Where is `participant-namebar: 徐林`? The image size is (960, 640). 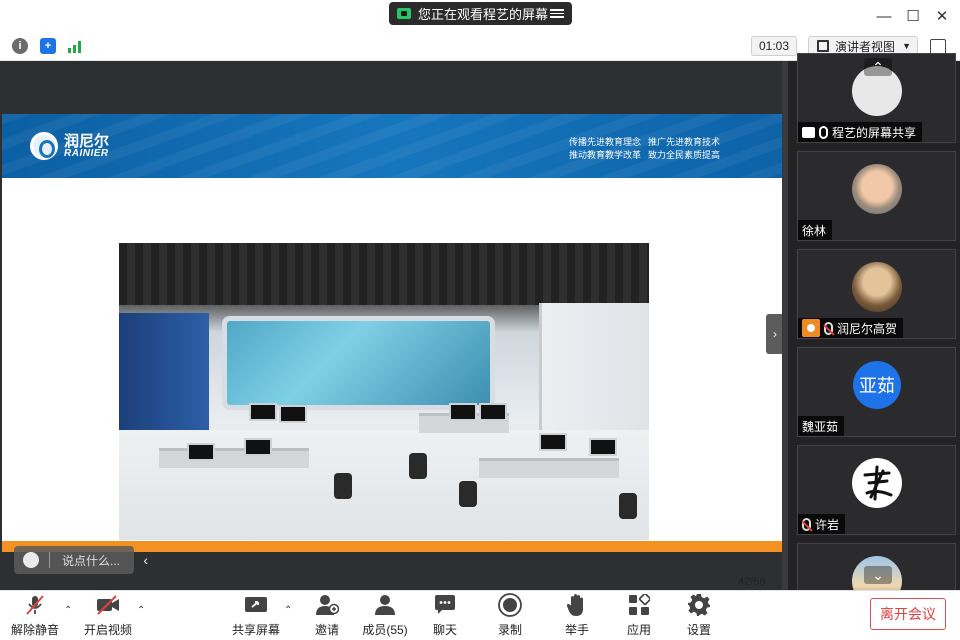 participant-namebar: 徐林 is located at coordinates (815, 230).